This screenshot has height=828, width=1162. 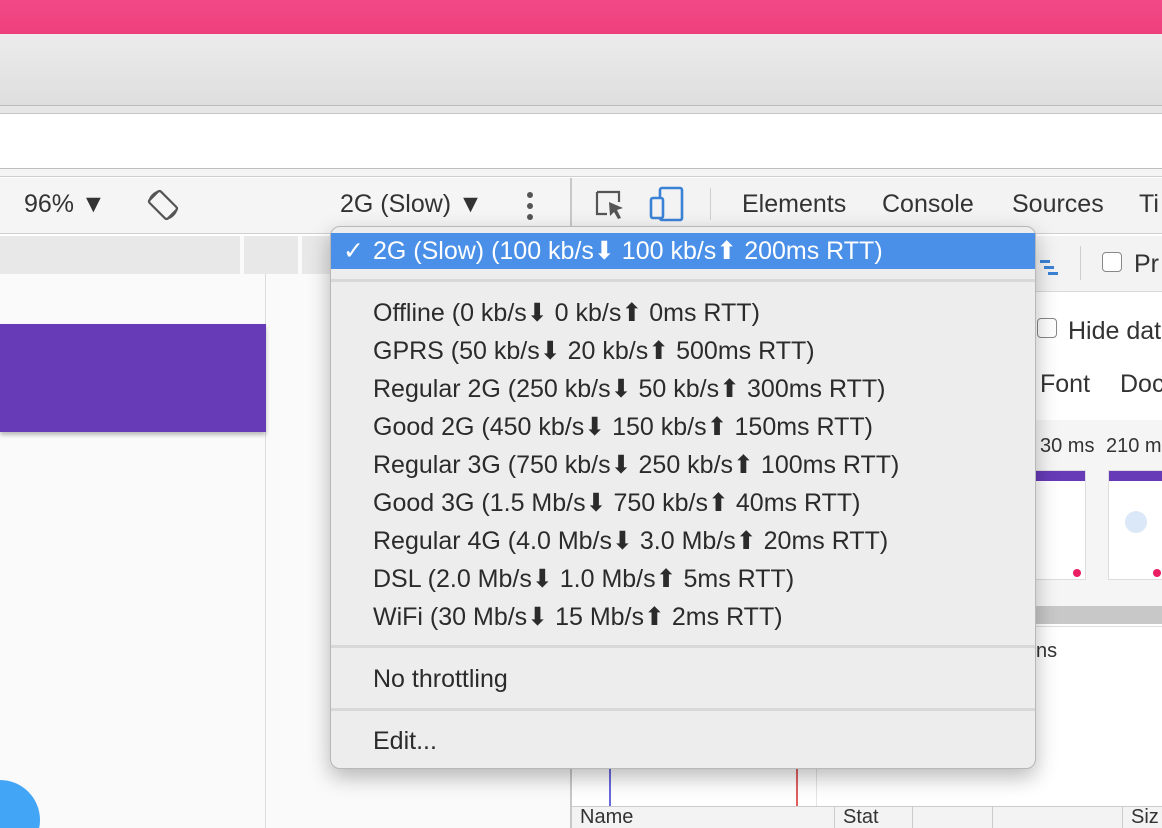 I want to click on filter-divider, so click(x=1080, y=263).